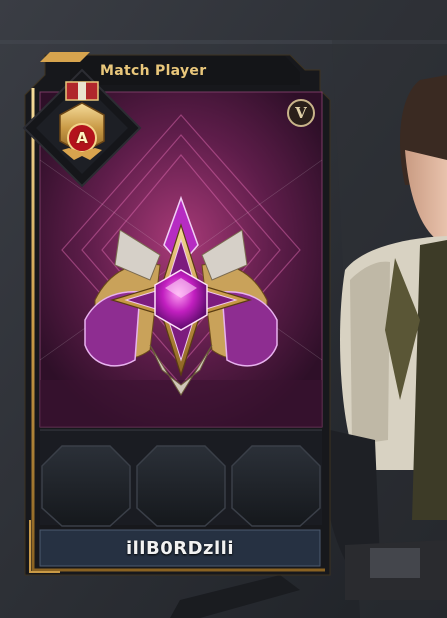 Image resolution: width=447 pixels, height=618 pixels. Describe the element at coordinates (153, 71) in the screenshot. I see `card-title: Match Player` at that location.